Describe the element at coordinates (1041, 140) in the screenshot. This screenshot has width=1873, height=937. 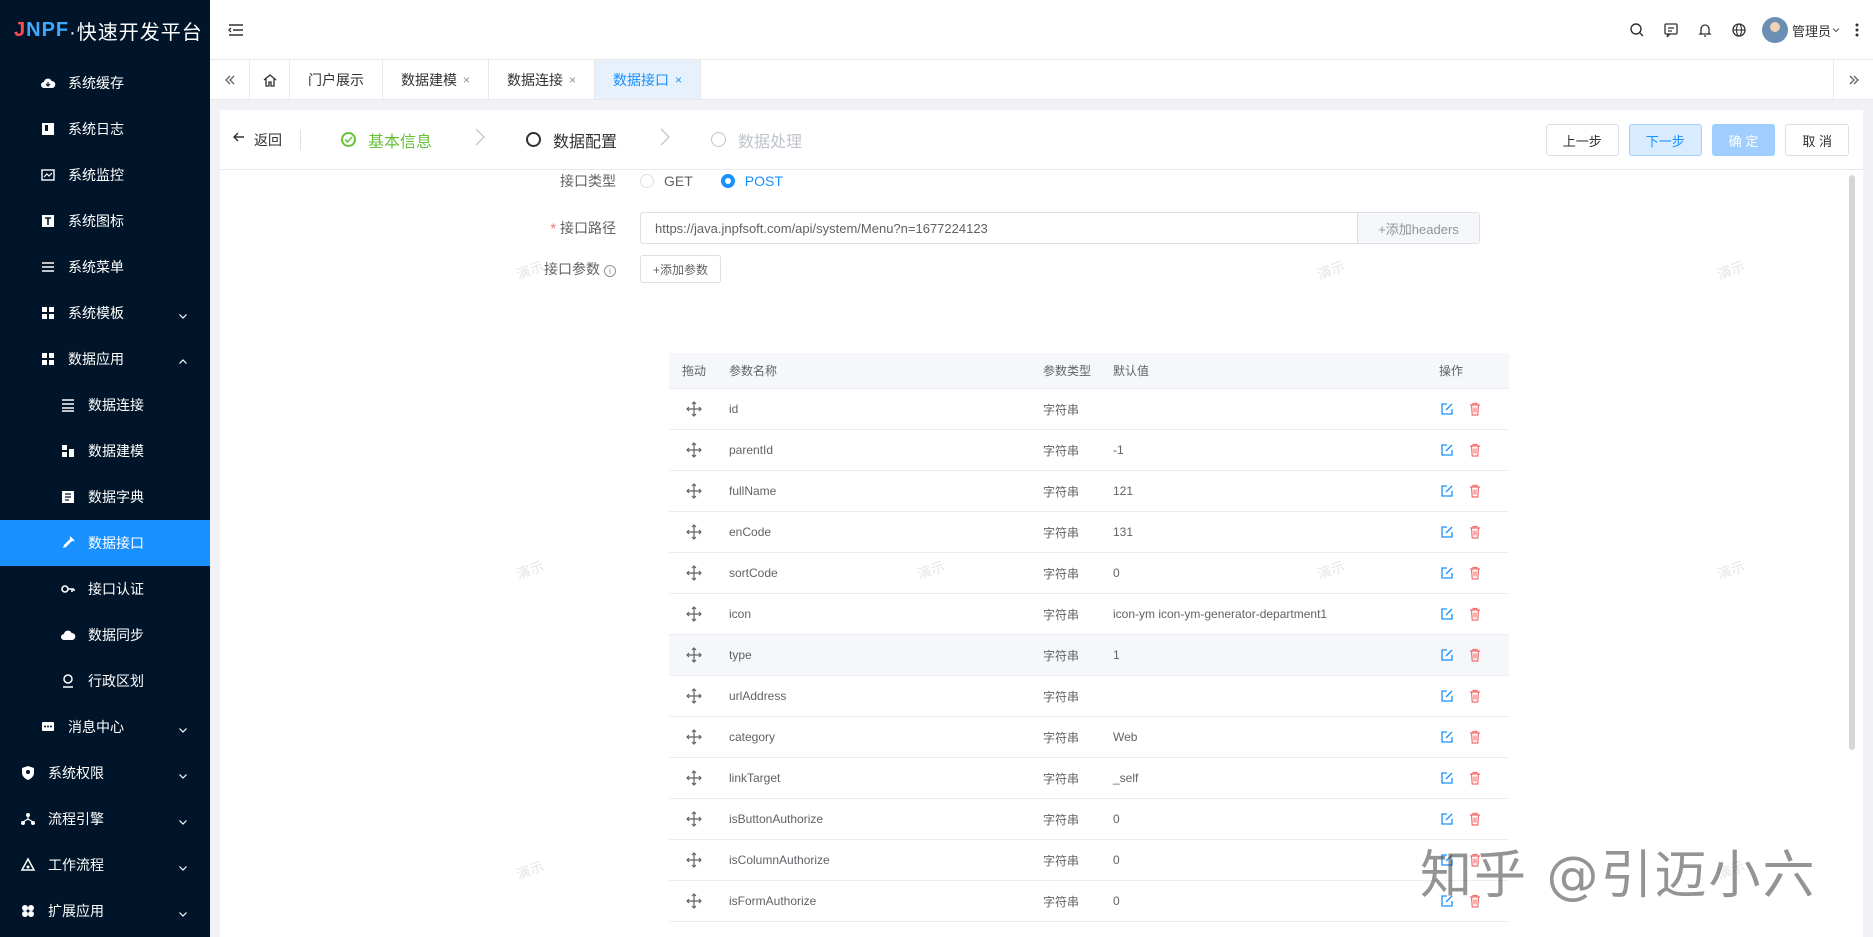
I see `steps-bar: 返回 基本信息 数据配置 数据处理 上一步 下一步 确 定 取 消` at that location.